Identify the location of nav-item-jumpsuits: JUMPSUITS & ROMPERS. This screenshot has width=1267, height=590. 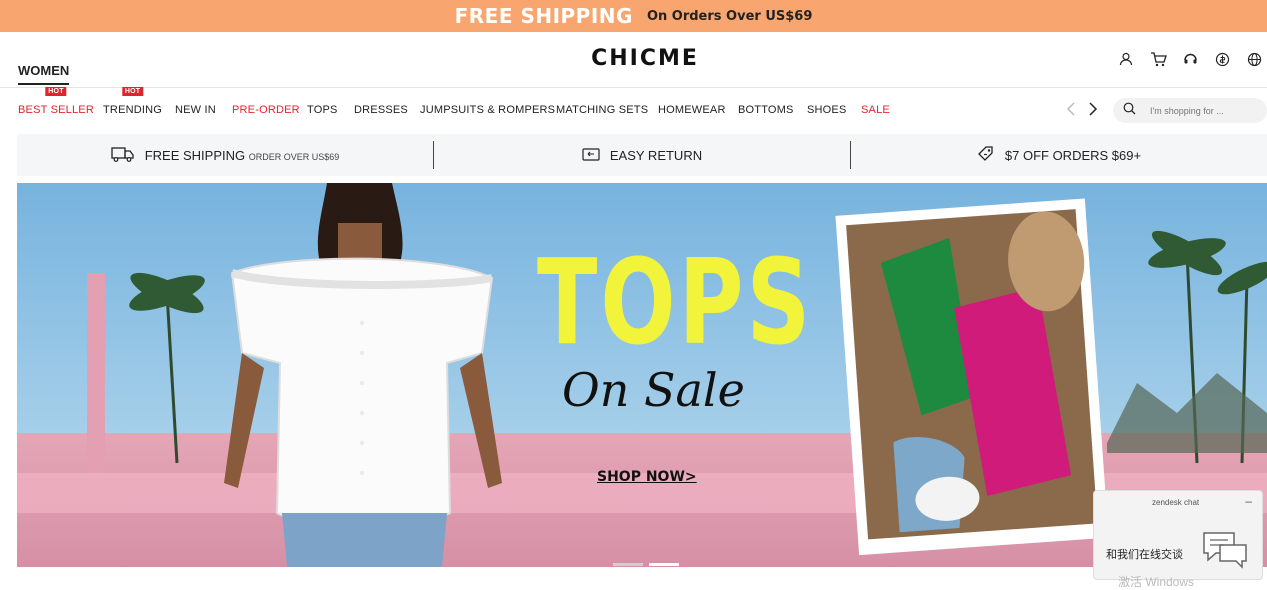
(487, 110).